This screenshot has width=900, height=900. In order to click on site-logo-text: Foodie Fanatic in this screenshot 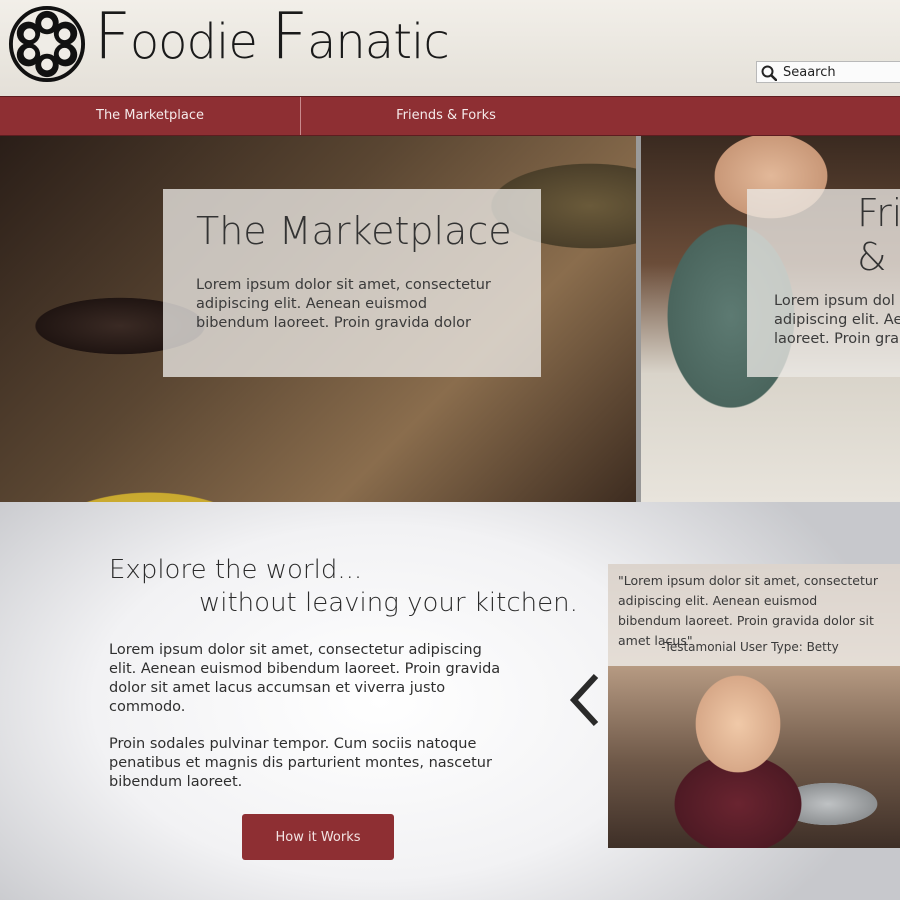, I will do `click(272, 37)`.